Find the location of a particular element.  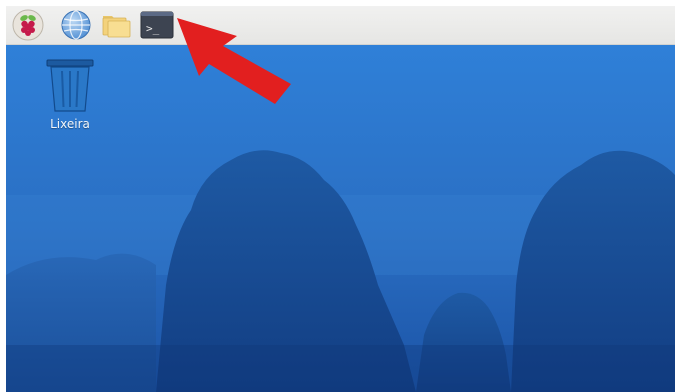

trash-desktop-item: Lixeira is located at coordinates (70, 95).